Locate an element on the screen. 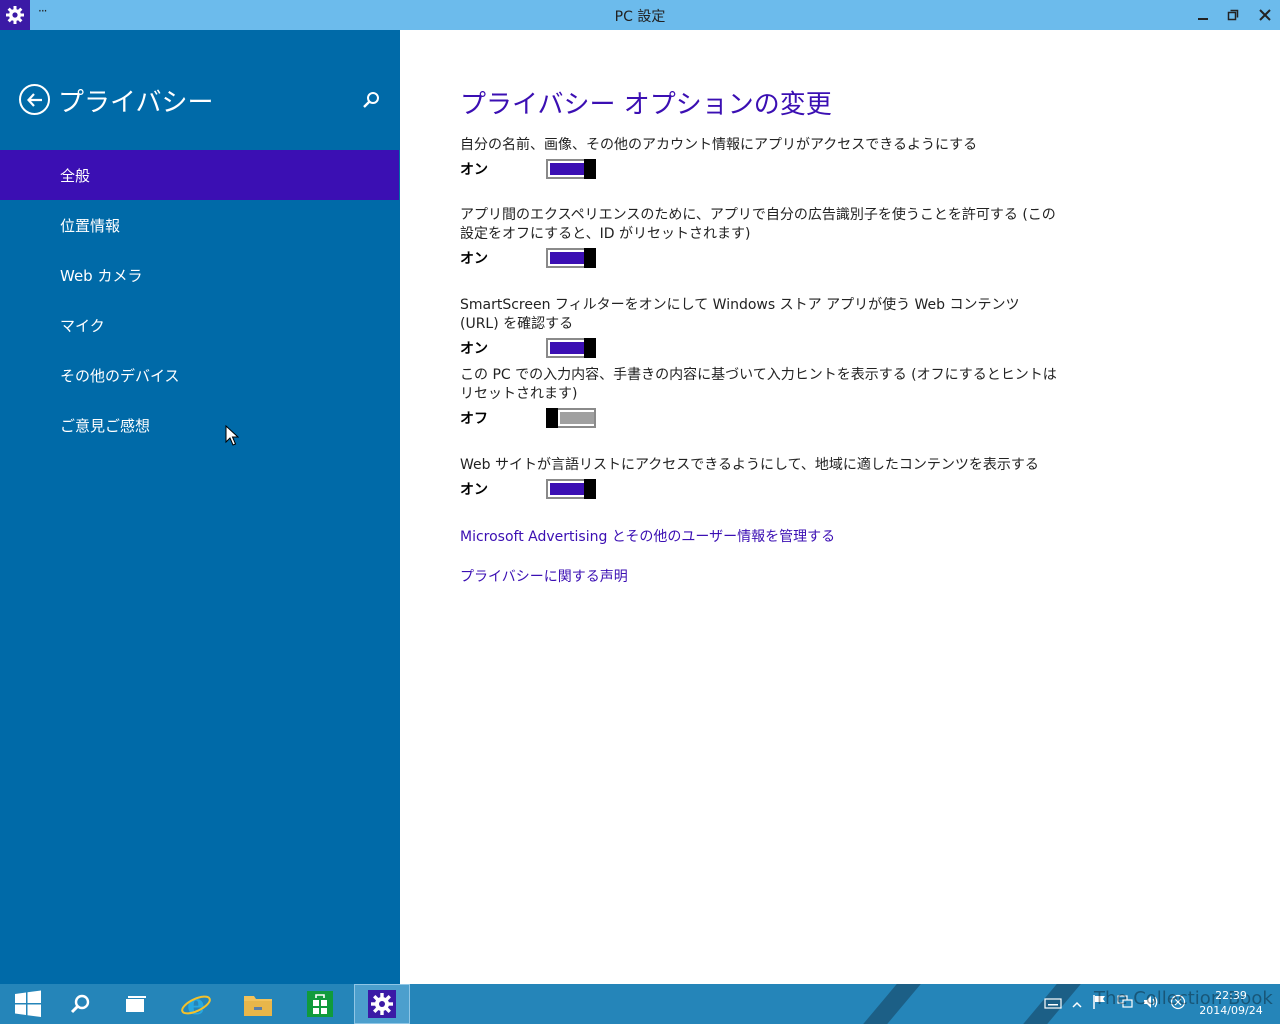  page-title: プライバシー オプションの変更 is located at coordinates (646, 105).